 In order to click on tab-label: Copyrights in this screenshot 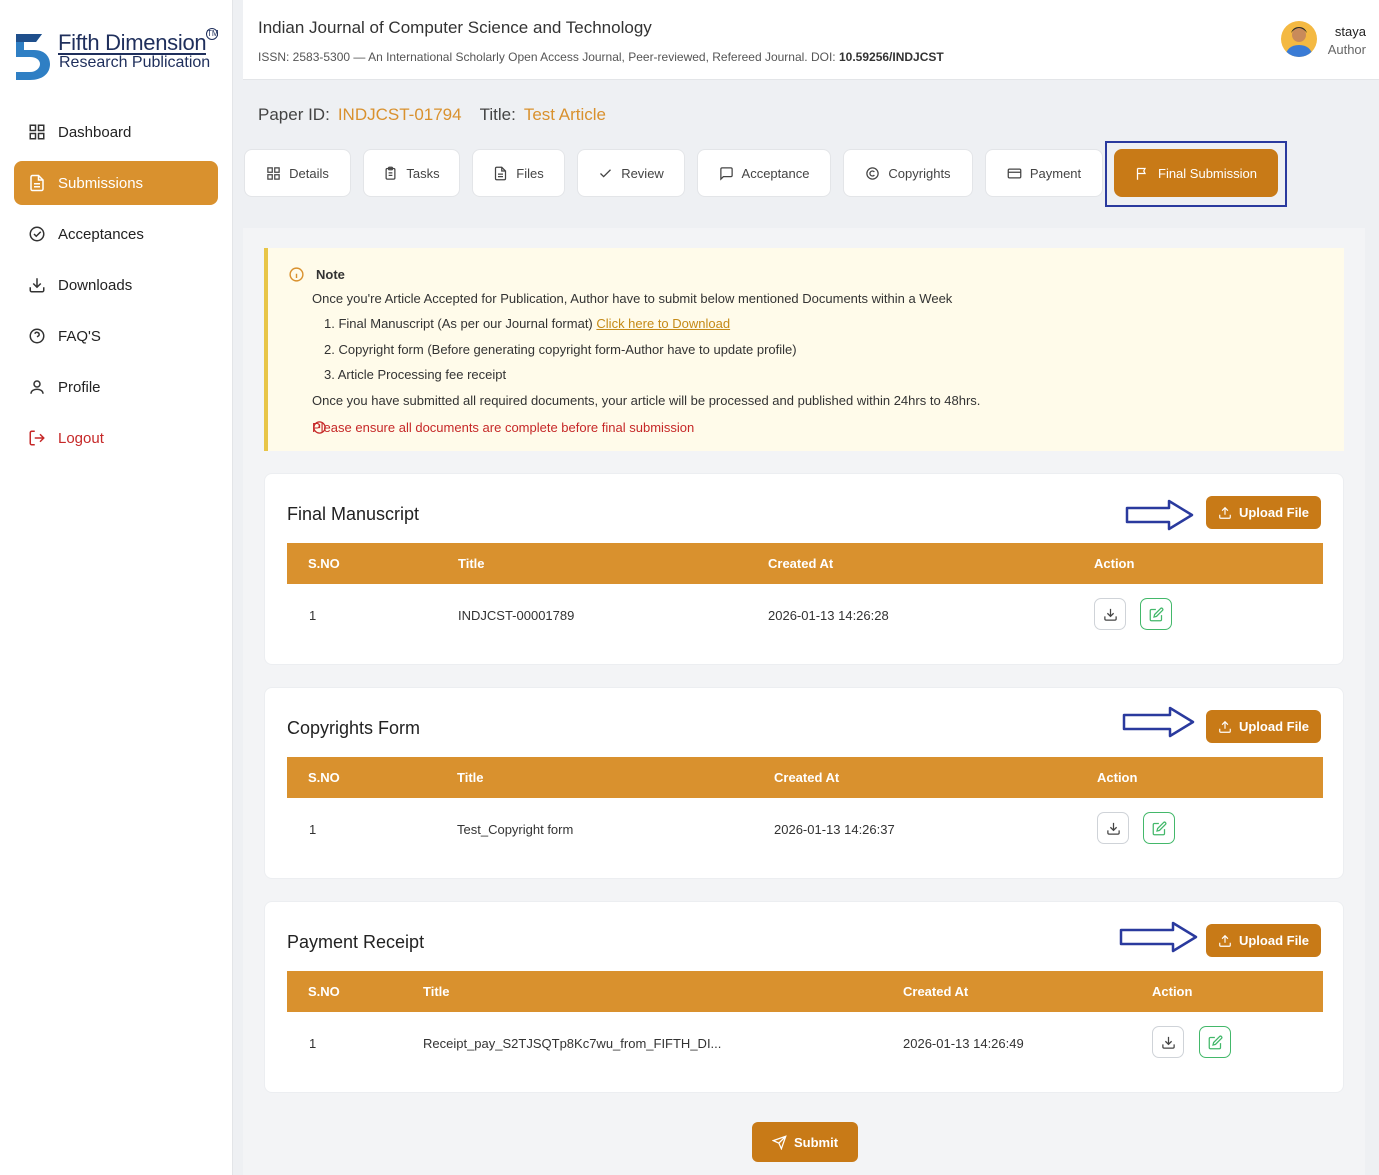, I will do `click(919, 173)`.